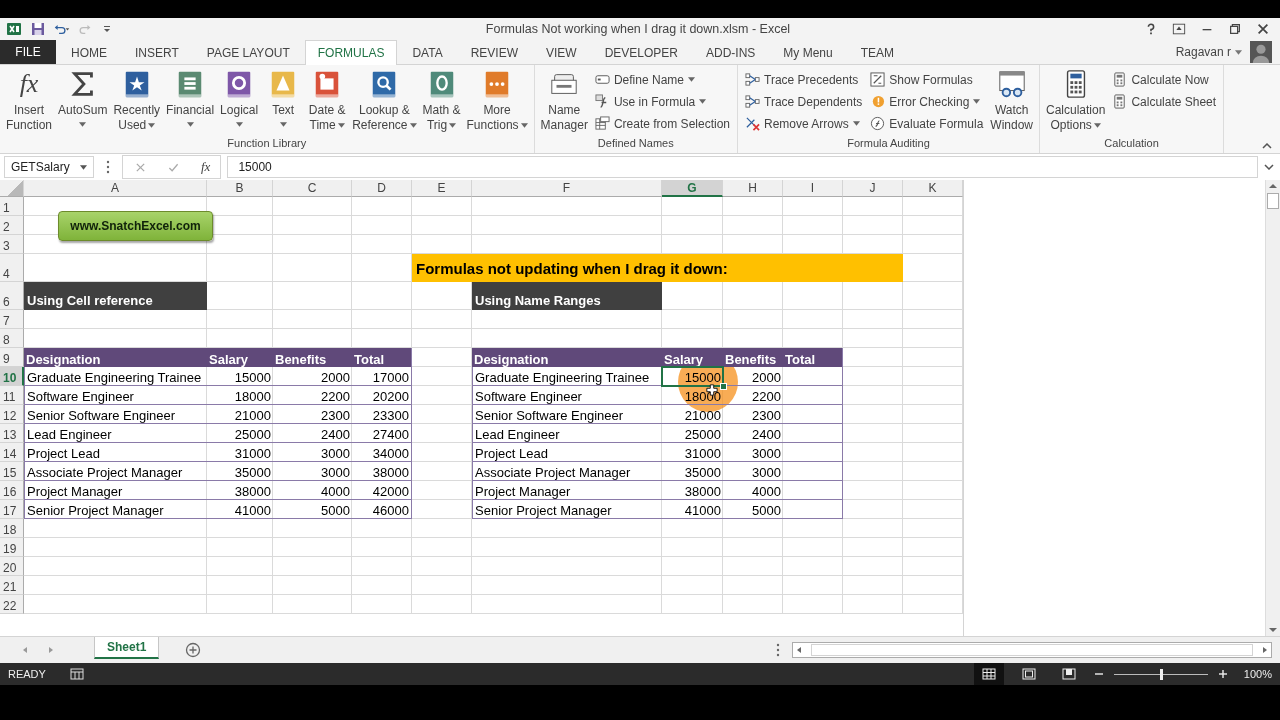 The height and width of the screenshot is (720, 1280). I want to click on zoom-in-icon, so click(1223, 674).